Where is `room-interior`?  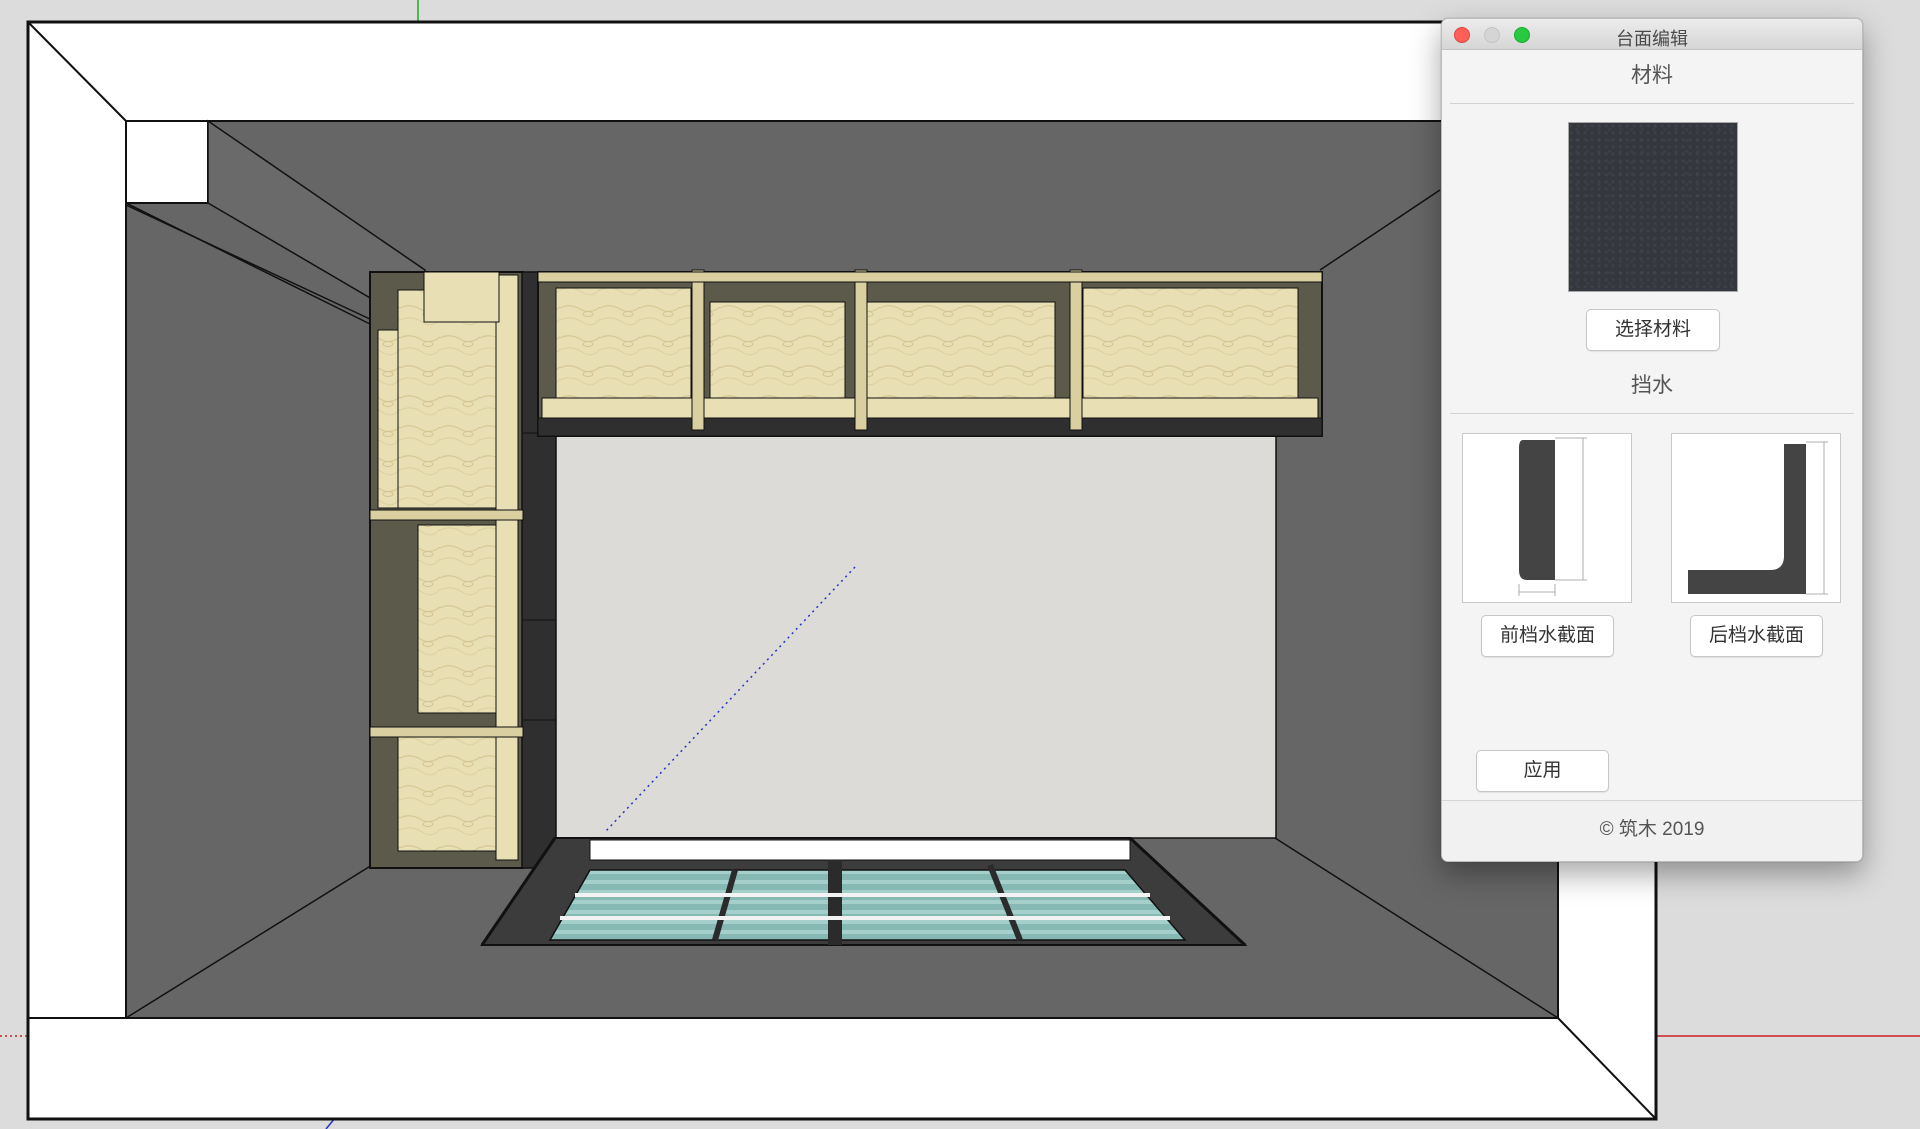
room-interior is located at coordinates (915, 635).